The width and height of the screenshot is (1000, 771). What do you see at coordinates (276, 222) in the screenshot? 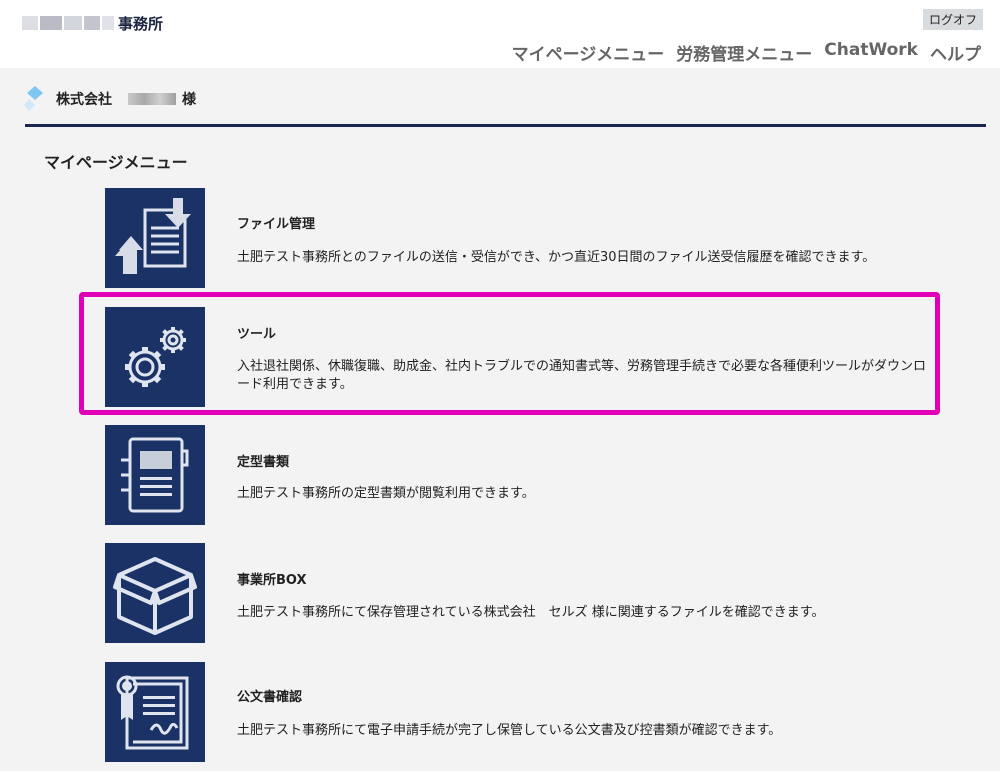
I see `item-title: ファイル管理` at bounding box center [276, 222].